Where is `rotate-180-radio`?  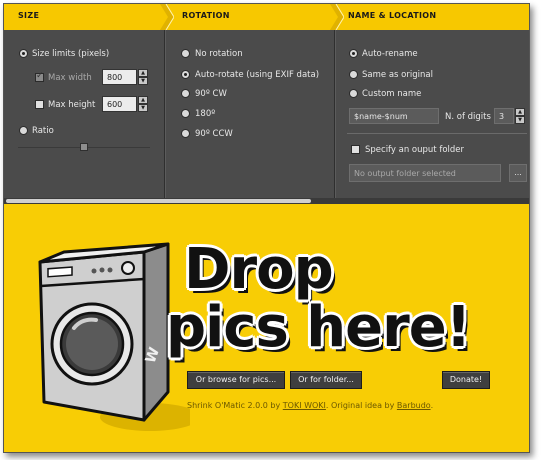 rotate-180-radio is located at coordinates (185, 113).